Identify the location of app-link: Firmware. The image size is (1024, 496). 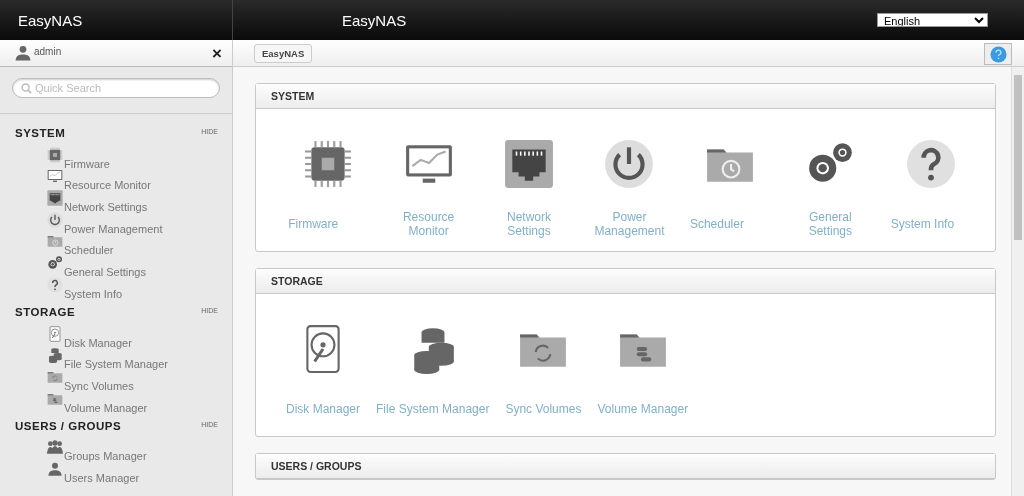
(328, 224).